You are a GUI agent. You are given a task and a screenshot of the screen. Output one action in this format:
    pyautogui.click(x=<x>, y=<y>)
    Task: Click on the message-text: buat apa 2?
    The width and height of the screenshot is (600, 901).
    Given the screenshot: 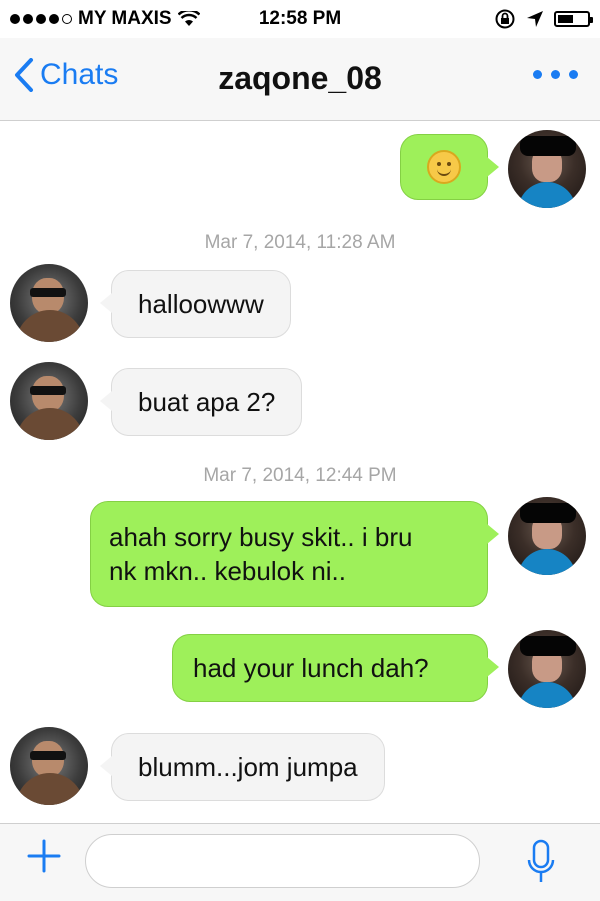 What is the action you would take?
    pyautogui.click(x=207, y=402)
    